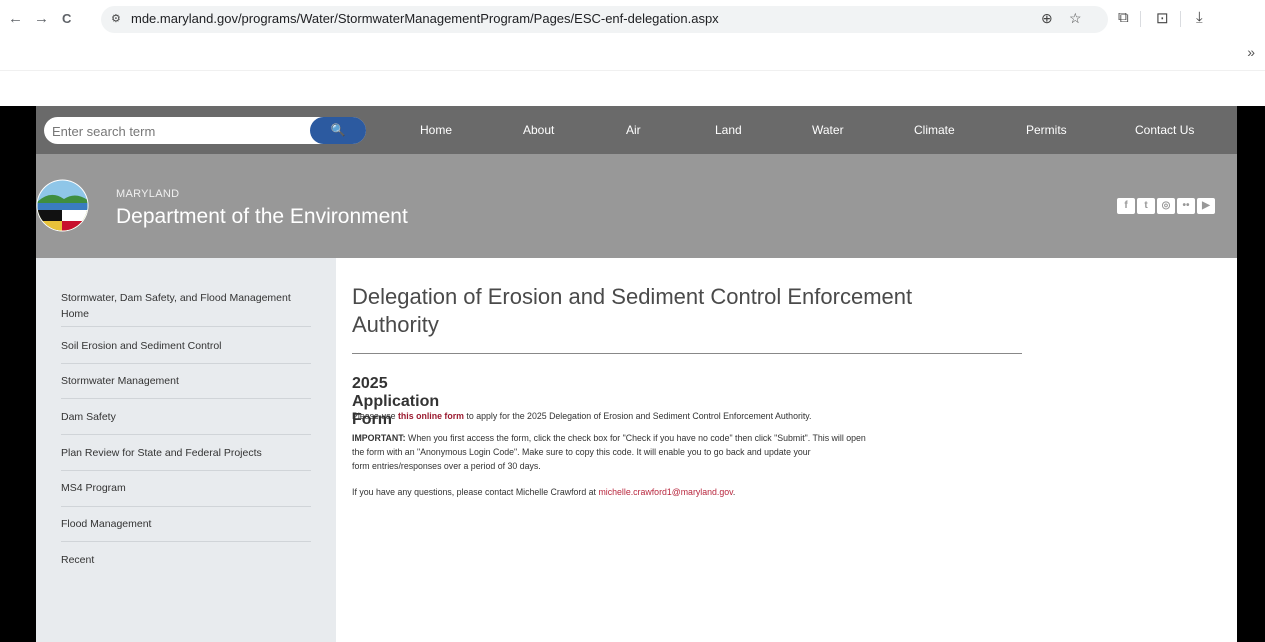 This screenshot has width=1265, height=642. I want to click on reload-icon: C, so click(66, 18).